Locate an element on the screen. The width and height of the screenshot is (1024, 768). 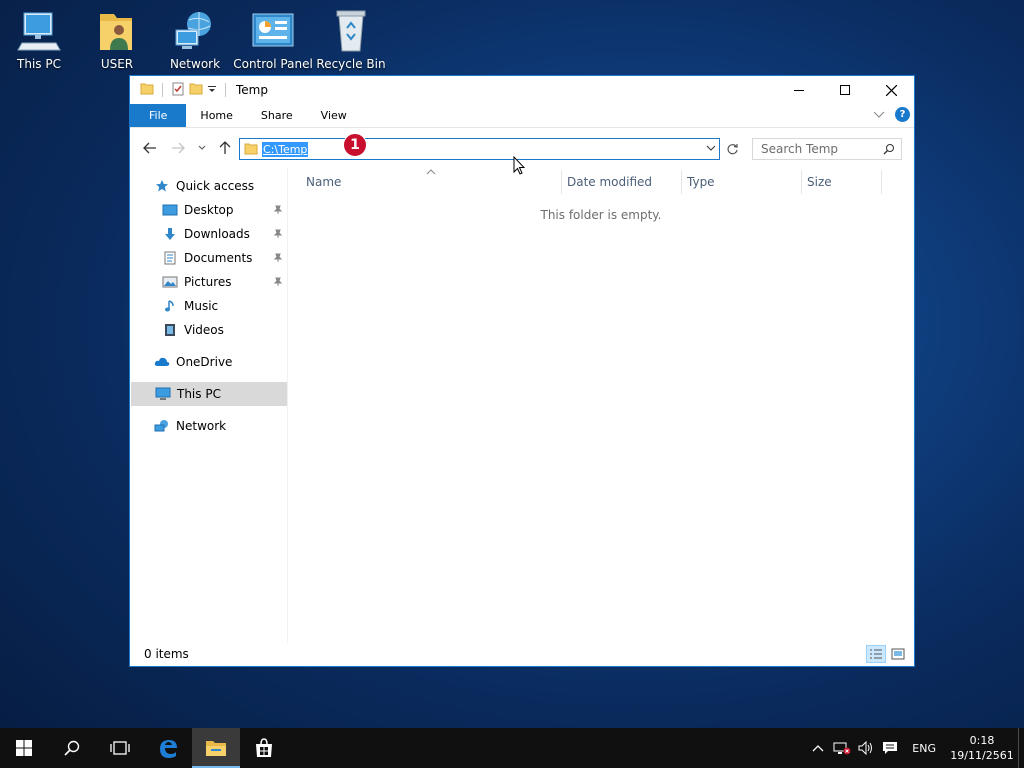
nav-item-label: Music is located at coordinates (201, 306).